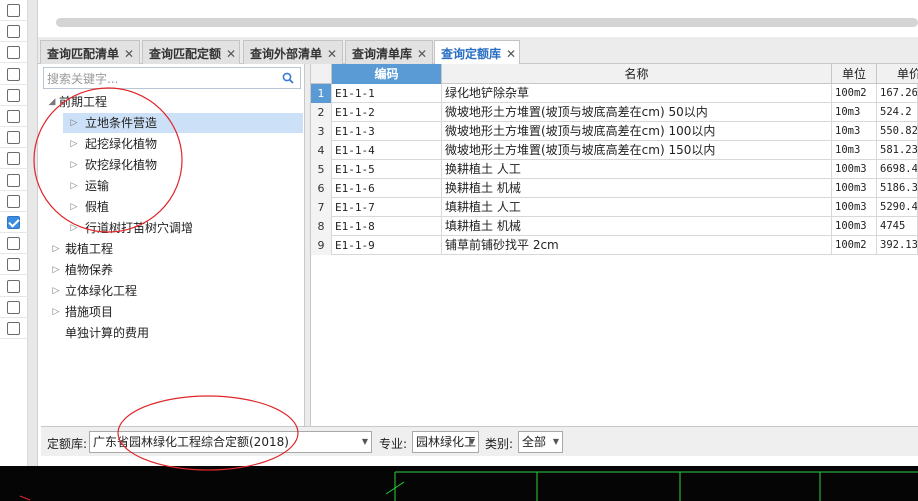 The height and width of the screenshot is (501, 918). I want to click on table-row: 8 E1-1-8 填耕植土 机械 100m3 4745, so click(614, 226).